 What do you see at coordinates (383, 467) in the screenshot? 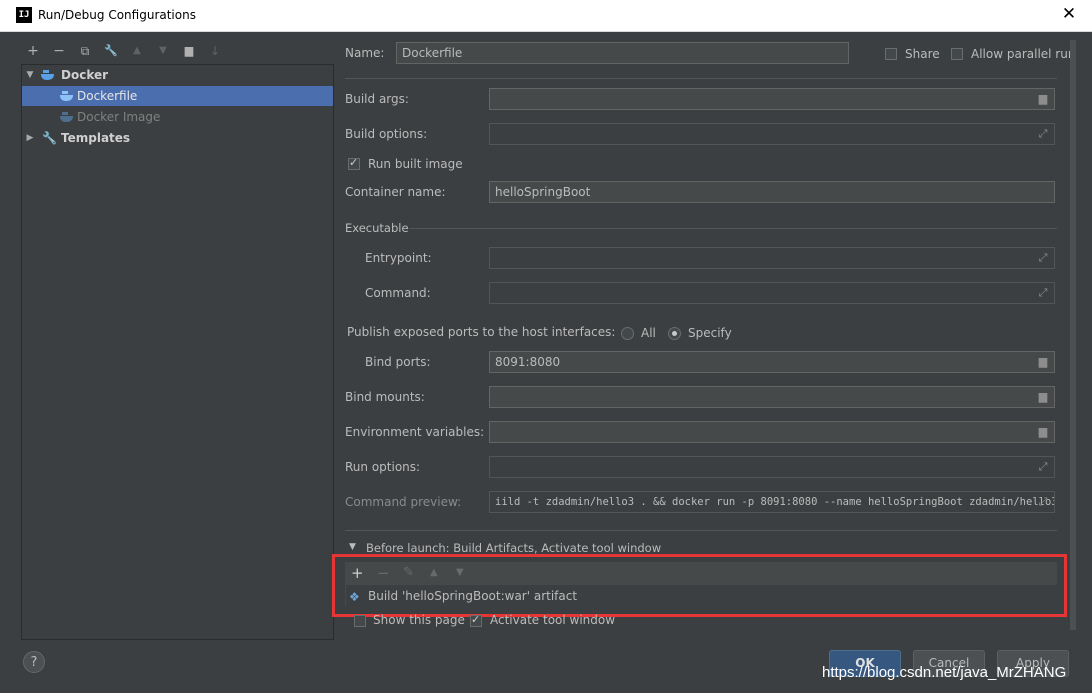
I see `run-options-label: Run options:` at bounding box center [383, 467].